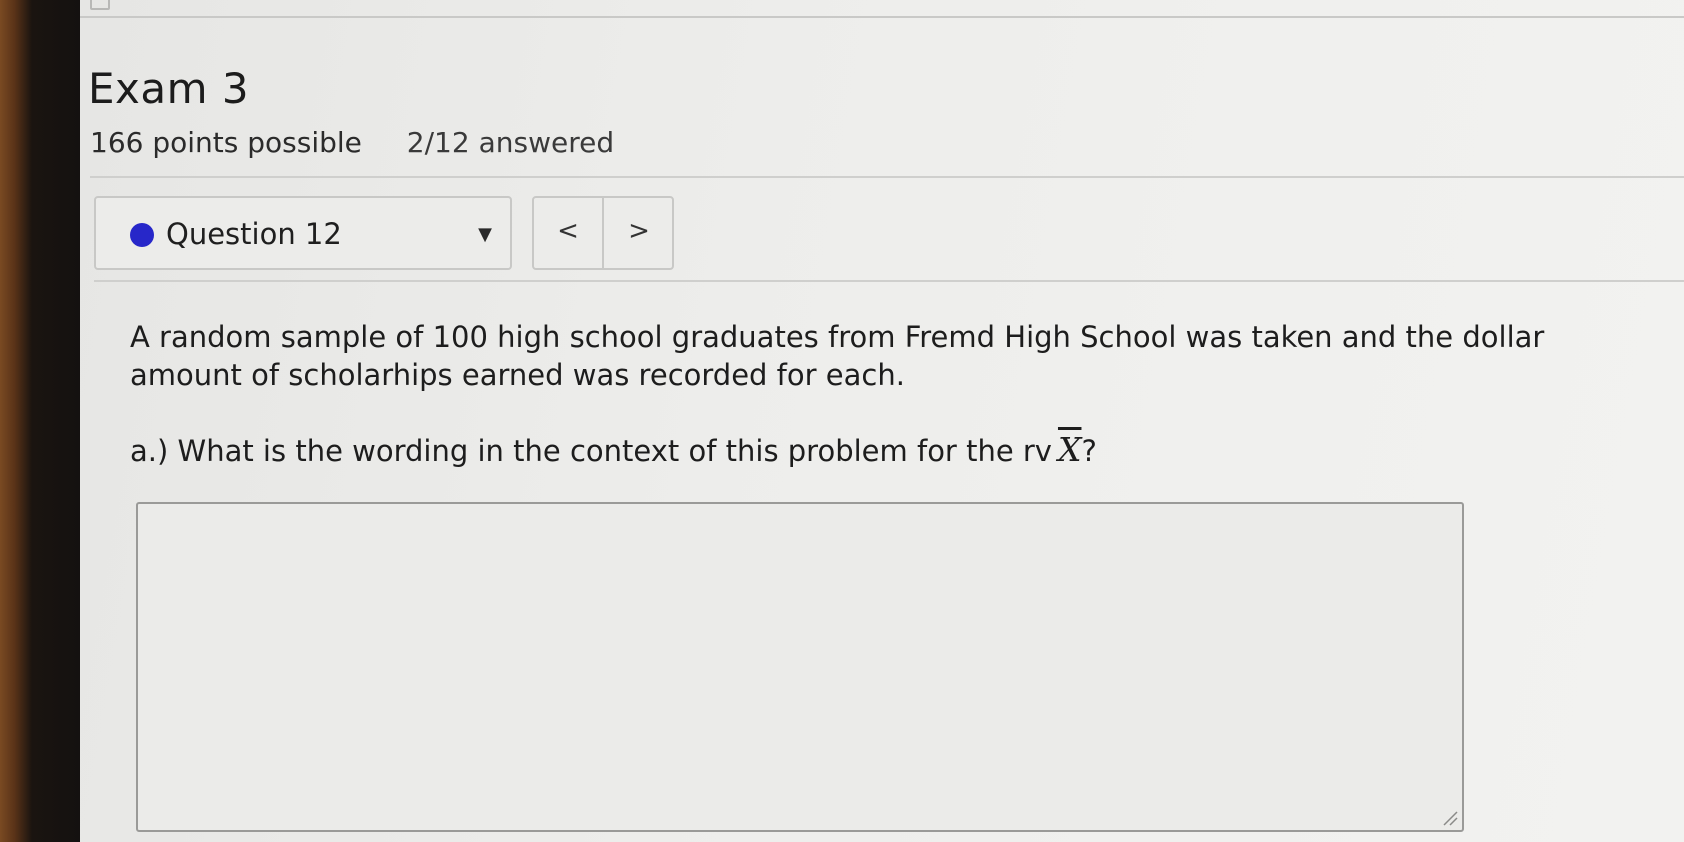 This screenshot has width=1684, height=842. Describe the element at coordinates (254, 234) in the screenshot. I see `question-select-label: Question 12` at that location.